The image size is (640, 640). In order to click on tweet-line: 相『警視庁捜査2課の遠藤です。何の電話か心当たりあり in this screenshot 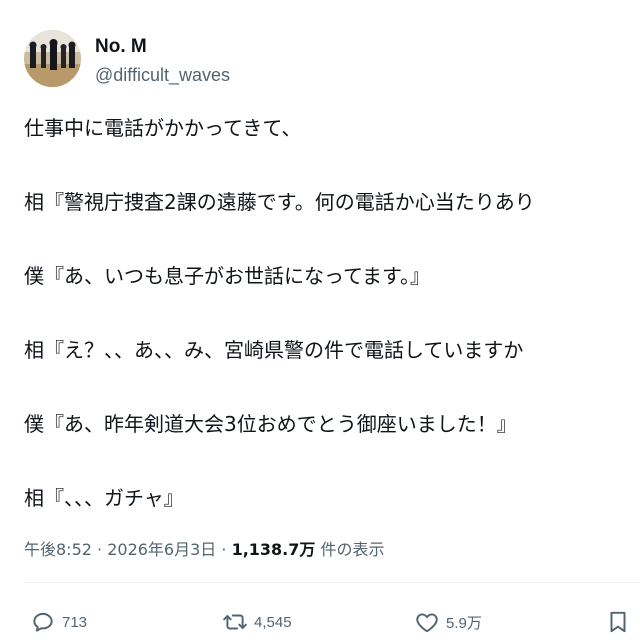, I will do `click(279, 202)`.